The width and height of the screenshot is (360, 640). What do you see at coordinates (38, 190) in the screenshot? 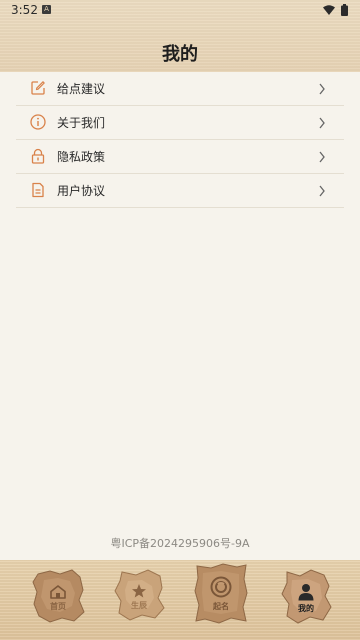
I see `document-icon` at bounding box center [38, 190].